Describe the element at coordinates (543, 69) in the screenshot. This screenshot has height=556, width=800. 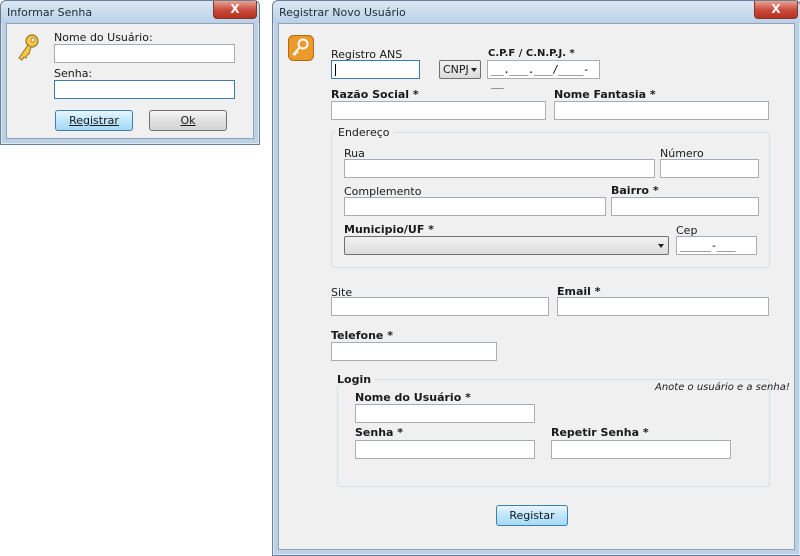
I see `cpf-cnpj-input: __.___.___/____-__` at that location.